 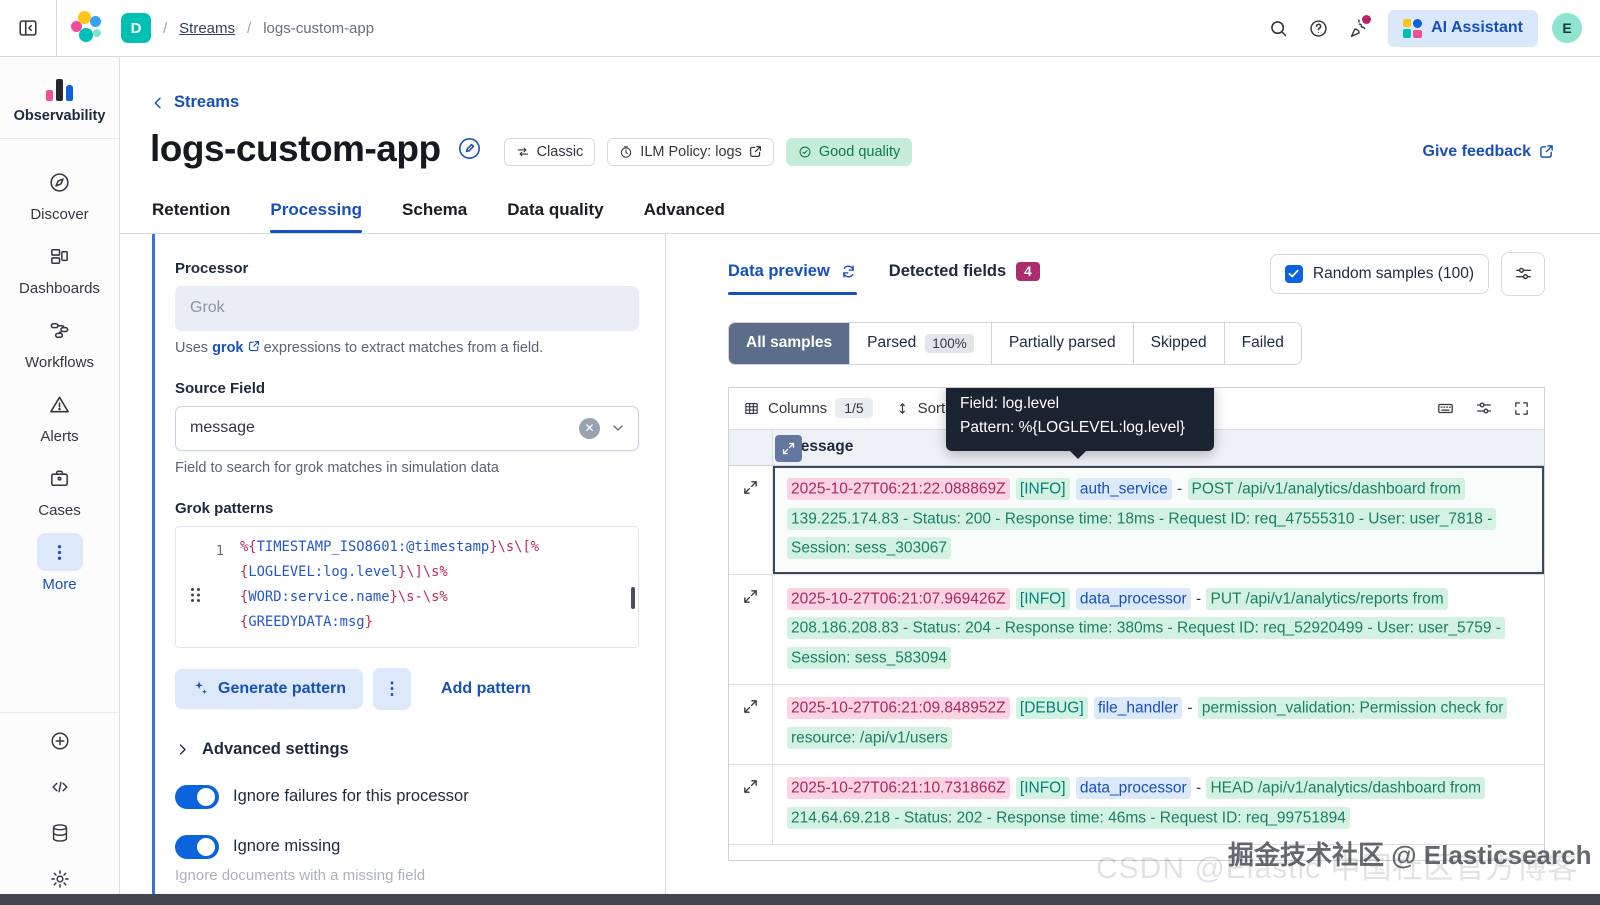 What do you see at coordinates (1379, 273) in the screenshot?
I see `random-samples-control: Random samples (100)` at bounding box center [1379, 273].